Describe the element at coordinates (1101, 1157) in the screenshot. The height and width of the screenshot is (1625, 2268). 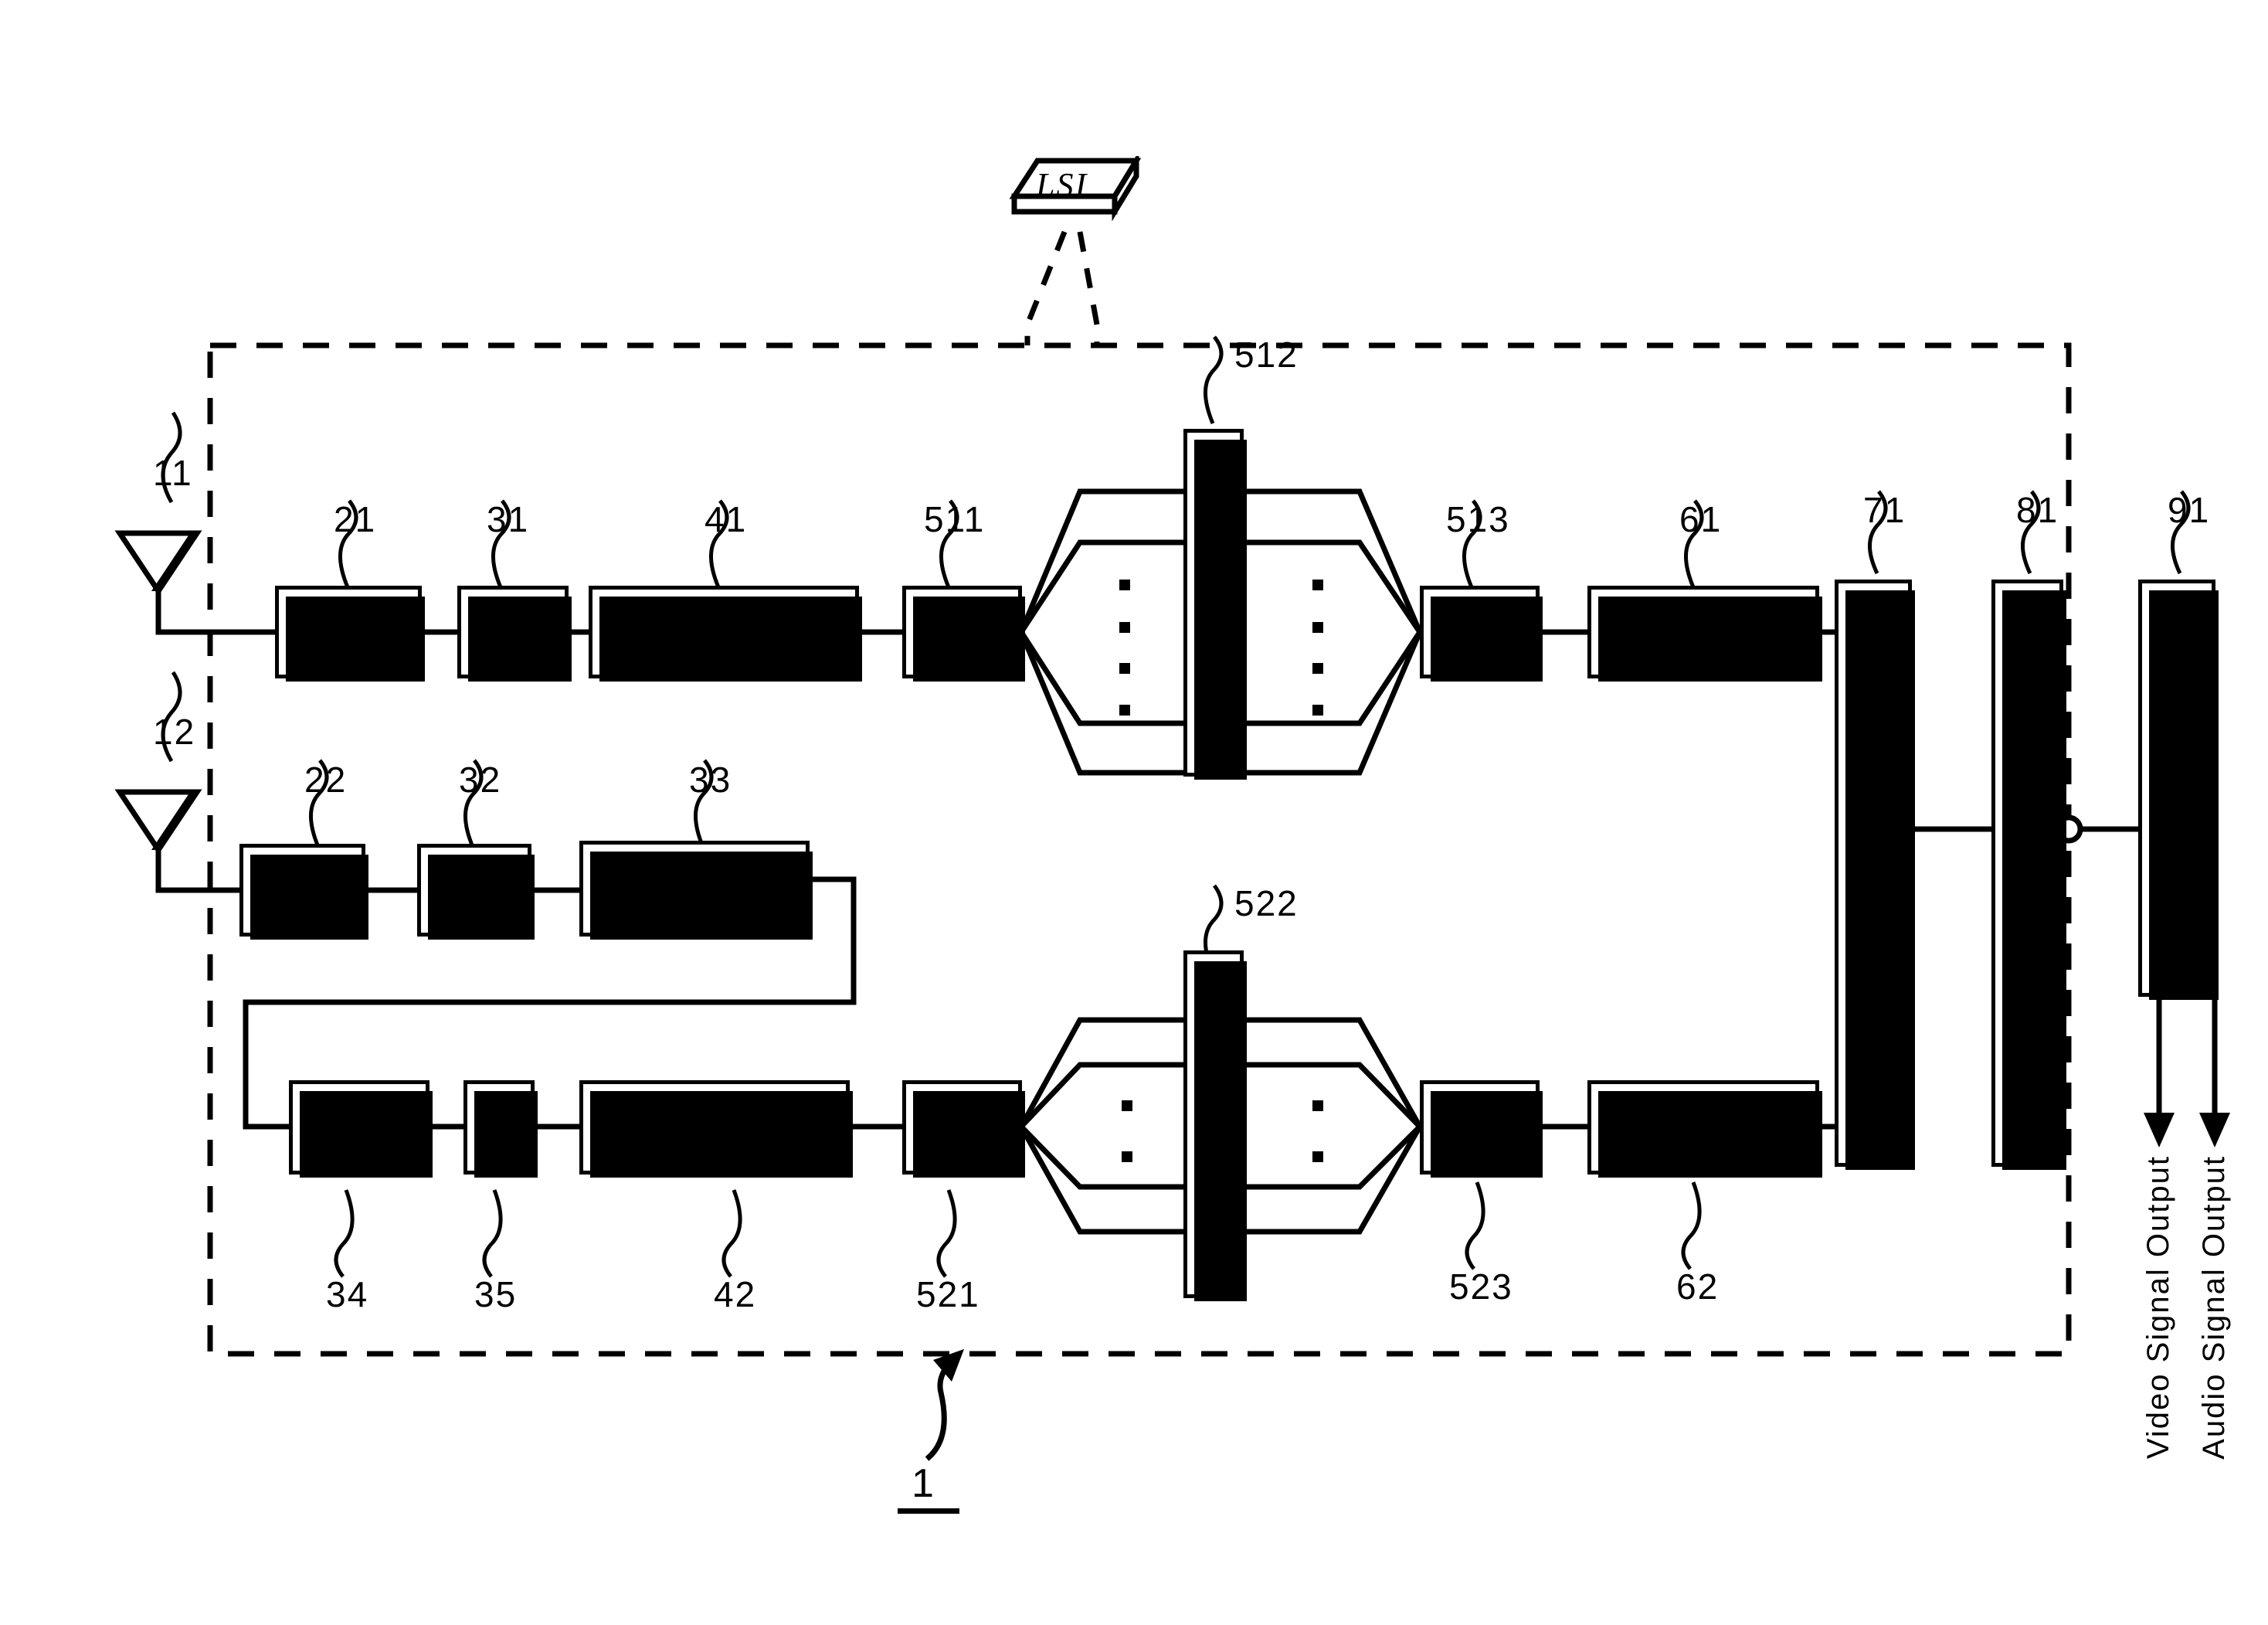
I see `fan2-in-c` at that location.